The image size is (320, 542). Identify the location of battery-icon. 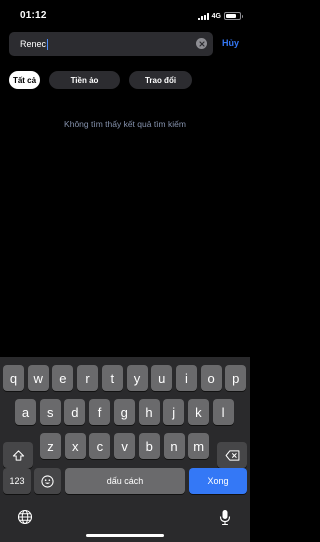
(233, 16).